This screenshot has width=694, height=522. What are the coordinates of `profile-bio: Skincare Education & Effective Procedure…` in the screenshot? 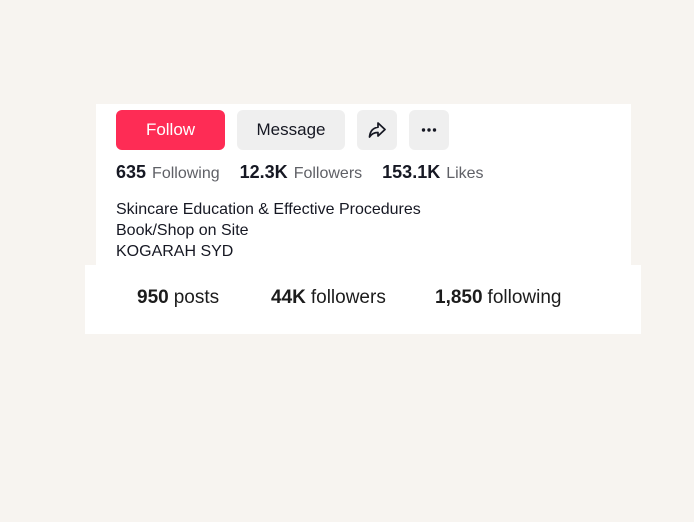 It's located at (268, 230).